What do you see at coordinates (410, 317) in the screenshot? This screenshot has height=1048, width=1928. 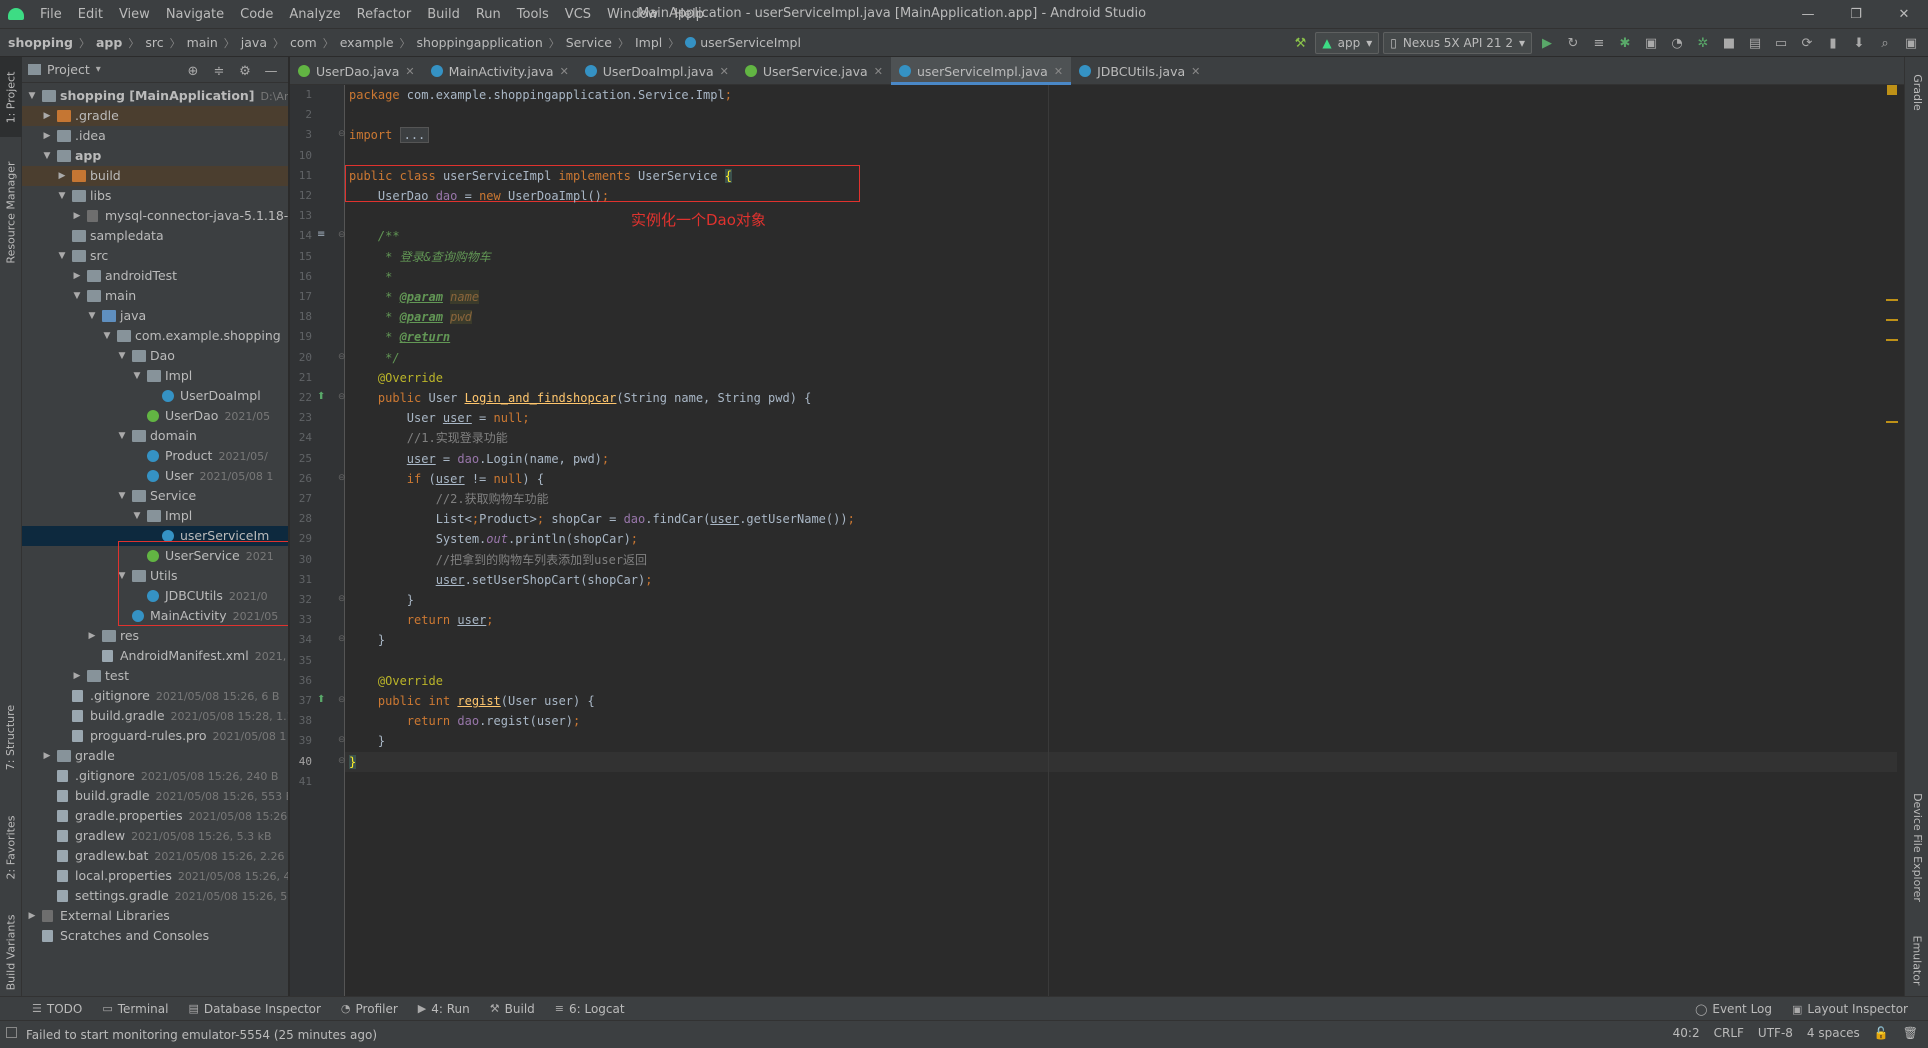 I see `code-line: * @param pwd` at bounding box center [410, 317].